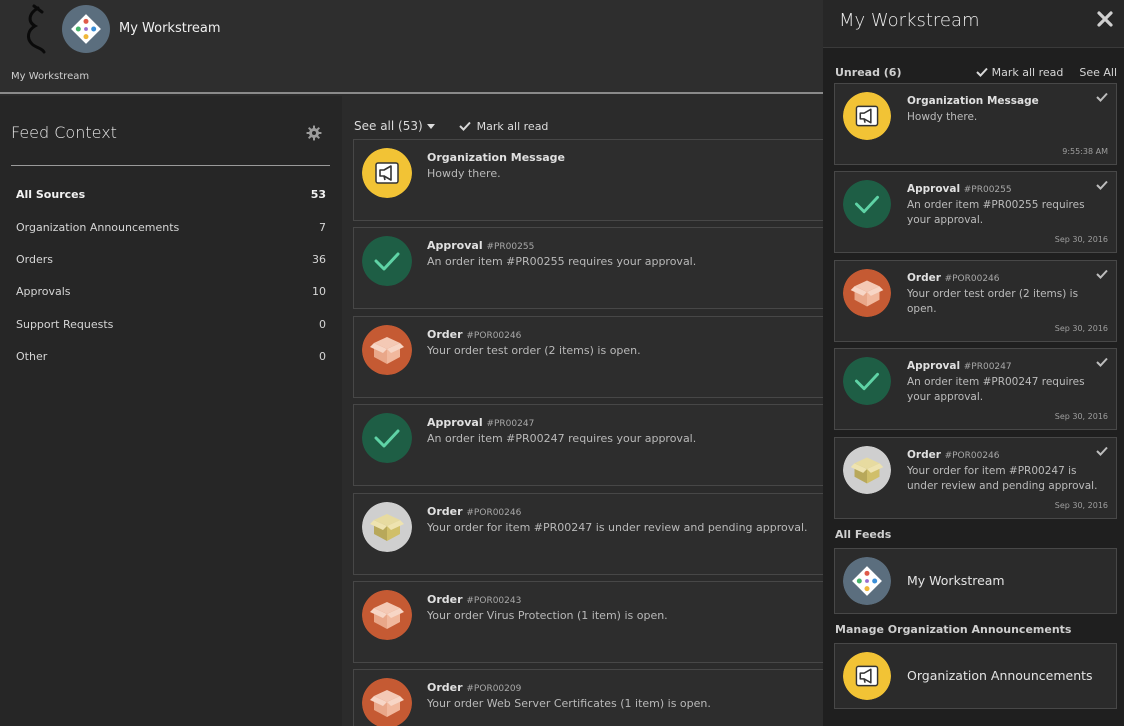  I want to click on card-id: #POR00209, so click(494, 689).